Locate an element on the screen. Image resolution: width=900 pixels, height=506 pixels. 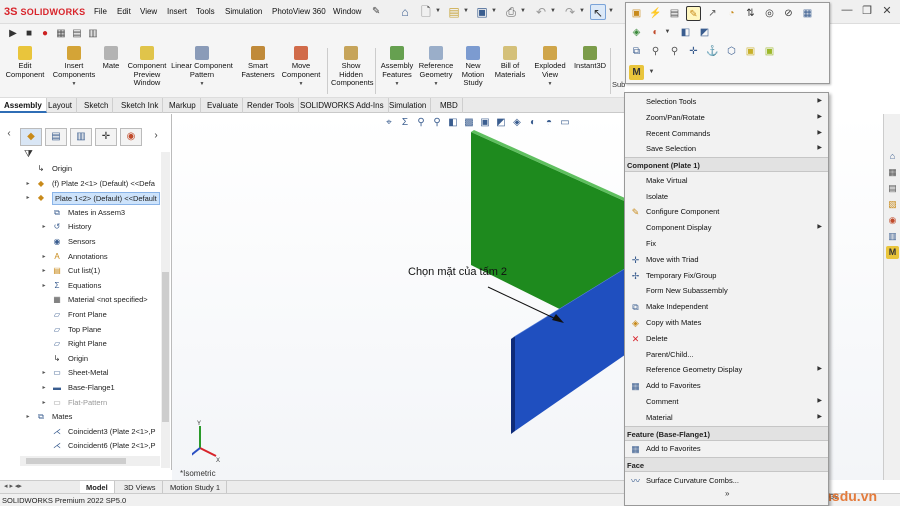
redo-dropdown-icon: ▼ is located at coordinates (582, 11).